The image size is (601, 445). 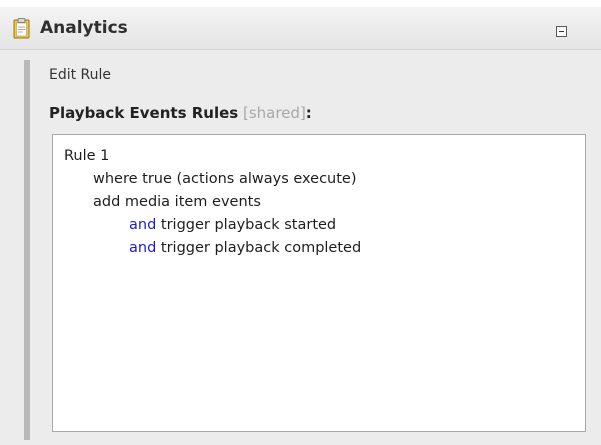 What do you see at coordinates (84, 28) in the screenshot?
I see `panel-title: Analytics` at bounding box center [84, 28].